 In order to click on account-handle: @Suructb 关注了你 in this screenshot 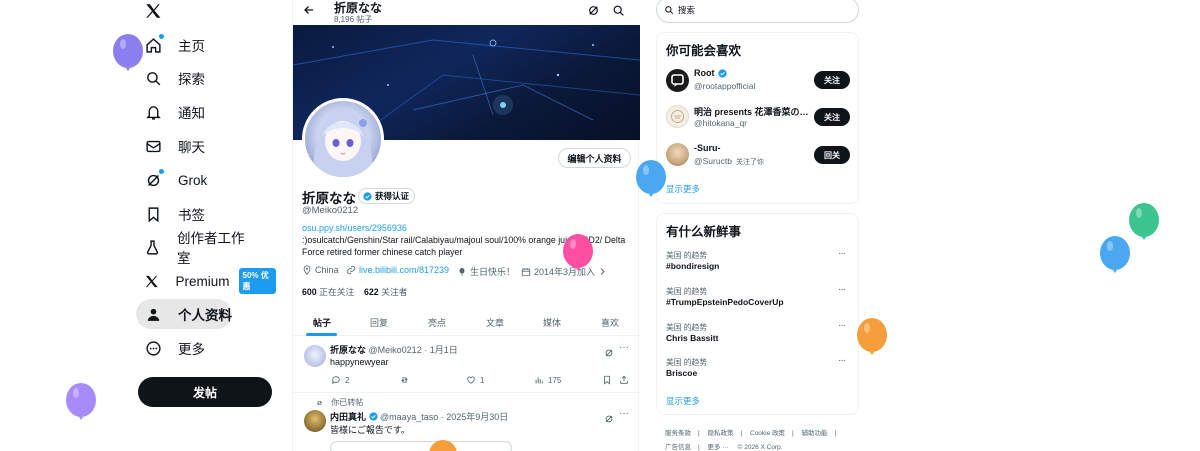, I will do `click(729, 161)`.